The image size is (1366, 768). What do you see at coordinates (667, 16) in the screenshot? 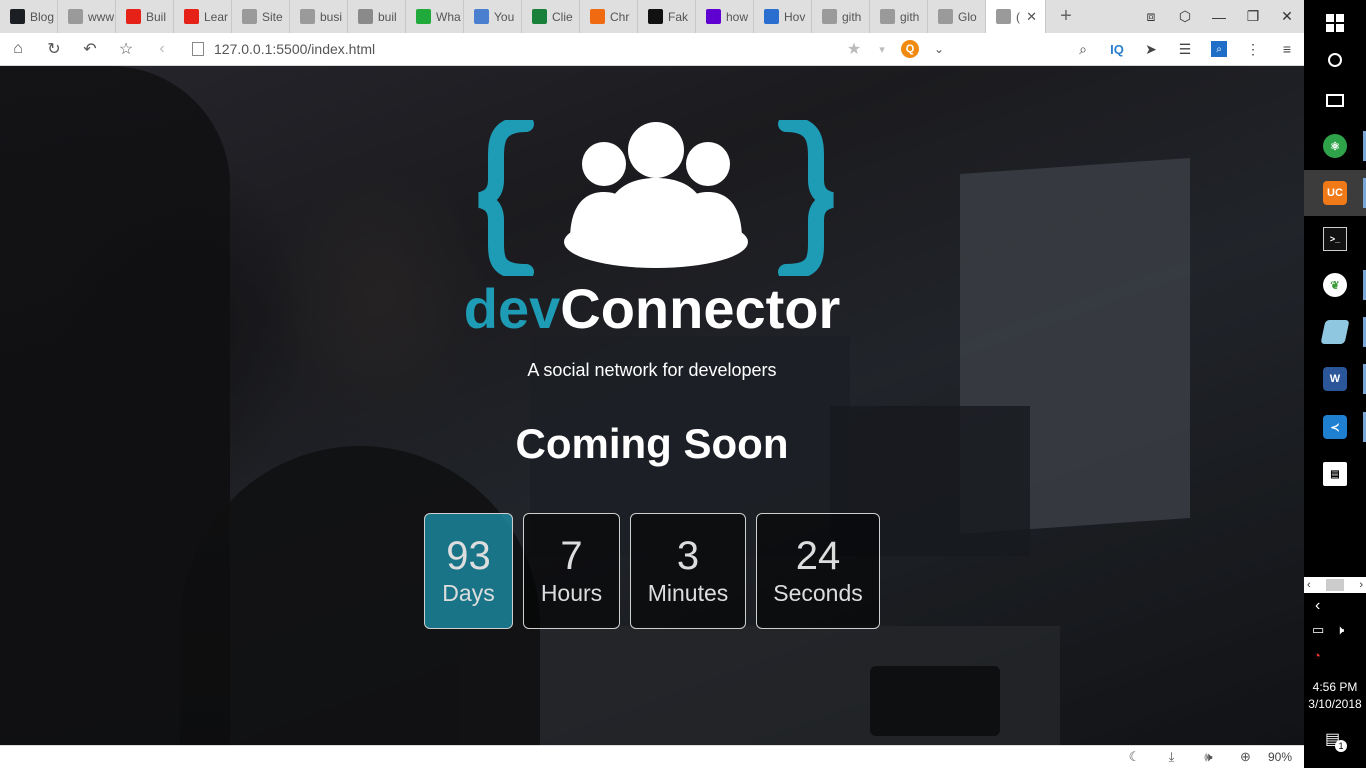
I see `browser-tab: Fak` at bounding box center [667, 16].